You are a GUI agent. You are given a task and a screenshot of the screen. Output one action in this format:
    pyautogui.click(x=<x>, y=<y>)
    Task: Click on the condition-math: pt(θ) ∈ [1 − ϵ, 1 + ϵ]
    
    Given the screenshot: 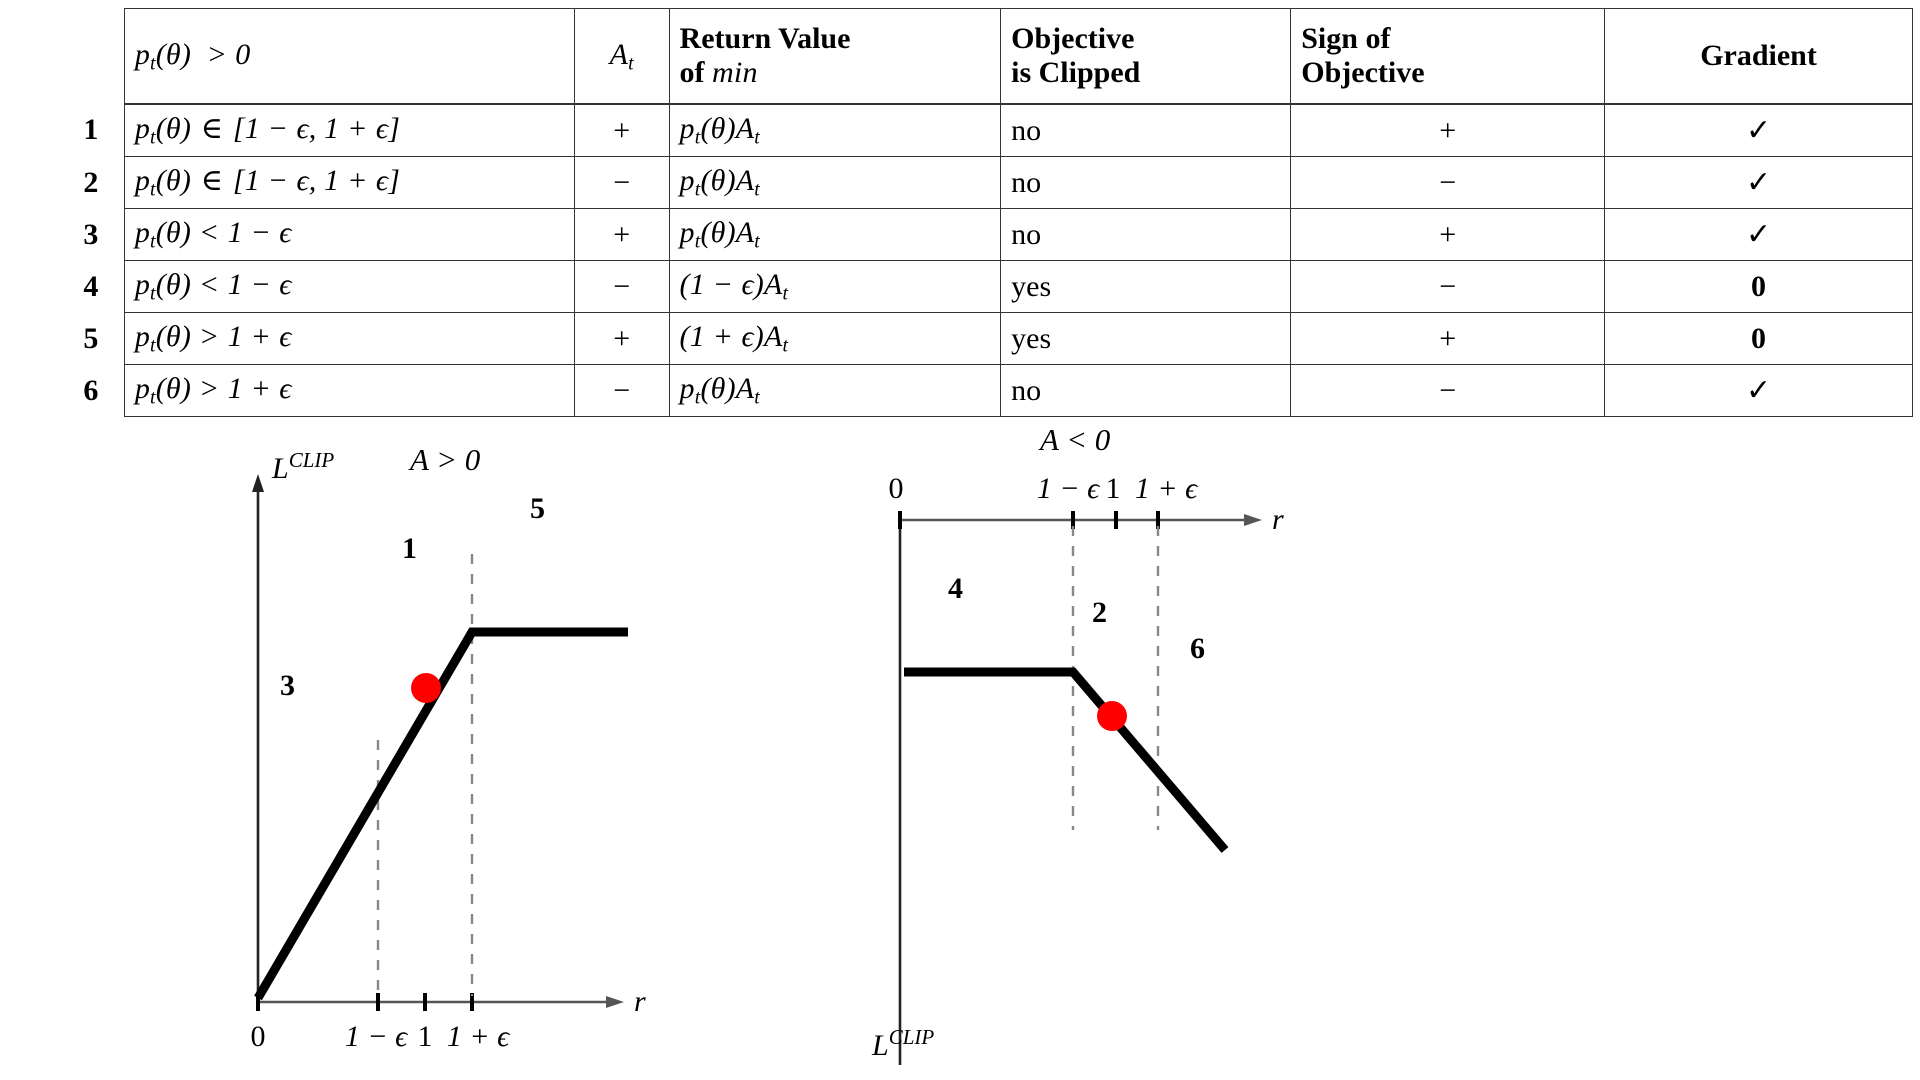 What is the action you would take?
    pyautogui.click(x=267, y=130)
    